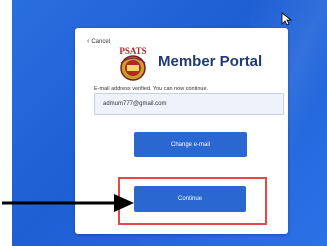  What do you see at coordinates (287, 19) in the screenshot?
I see `mouse-cursor-icon` at bounding box center [287, 19].